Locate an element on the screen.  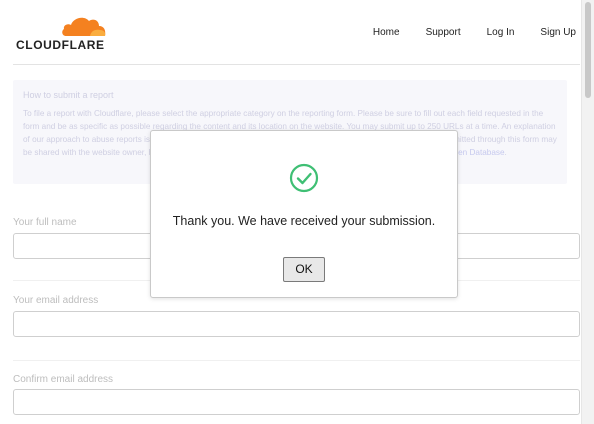
page-scrollbar is located at coordinates (587, 212).